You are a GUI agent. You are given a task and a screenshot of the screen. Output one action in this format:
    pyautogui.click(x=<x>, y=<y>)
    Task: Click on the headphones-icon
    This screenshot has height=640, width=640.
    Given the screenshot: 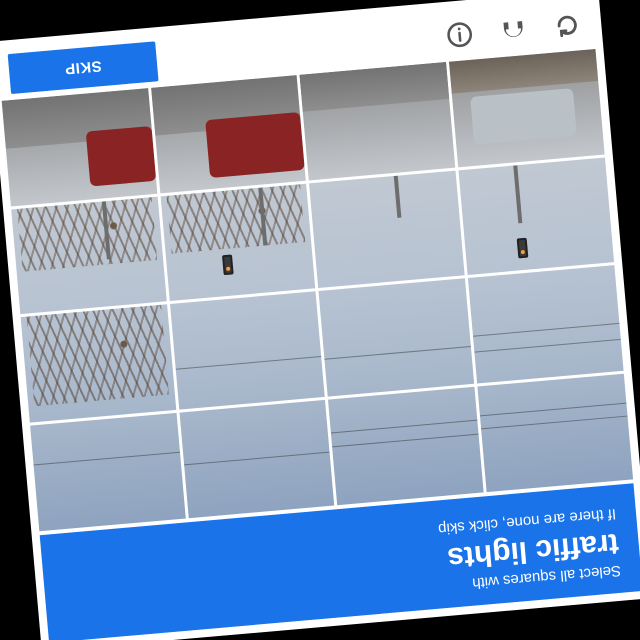 What is the action you would take?
    pyautogui.click(x=513, y=30)
    